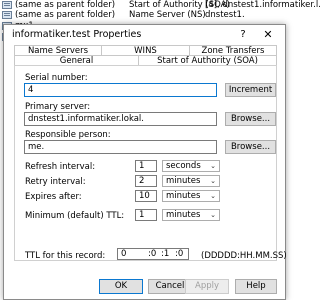 This screenshot has width=320, height=300. What do you see at coordinates (65, 15) in the screenshot?
I see `record-name: (same as parent folder)` at bounding box center [65, 15].